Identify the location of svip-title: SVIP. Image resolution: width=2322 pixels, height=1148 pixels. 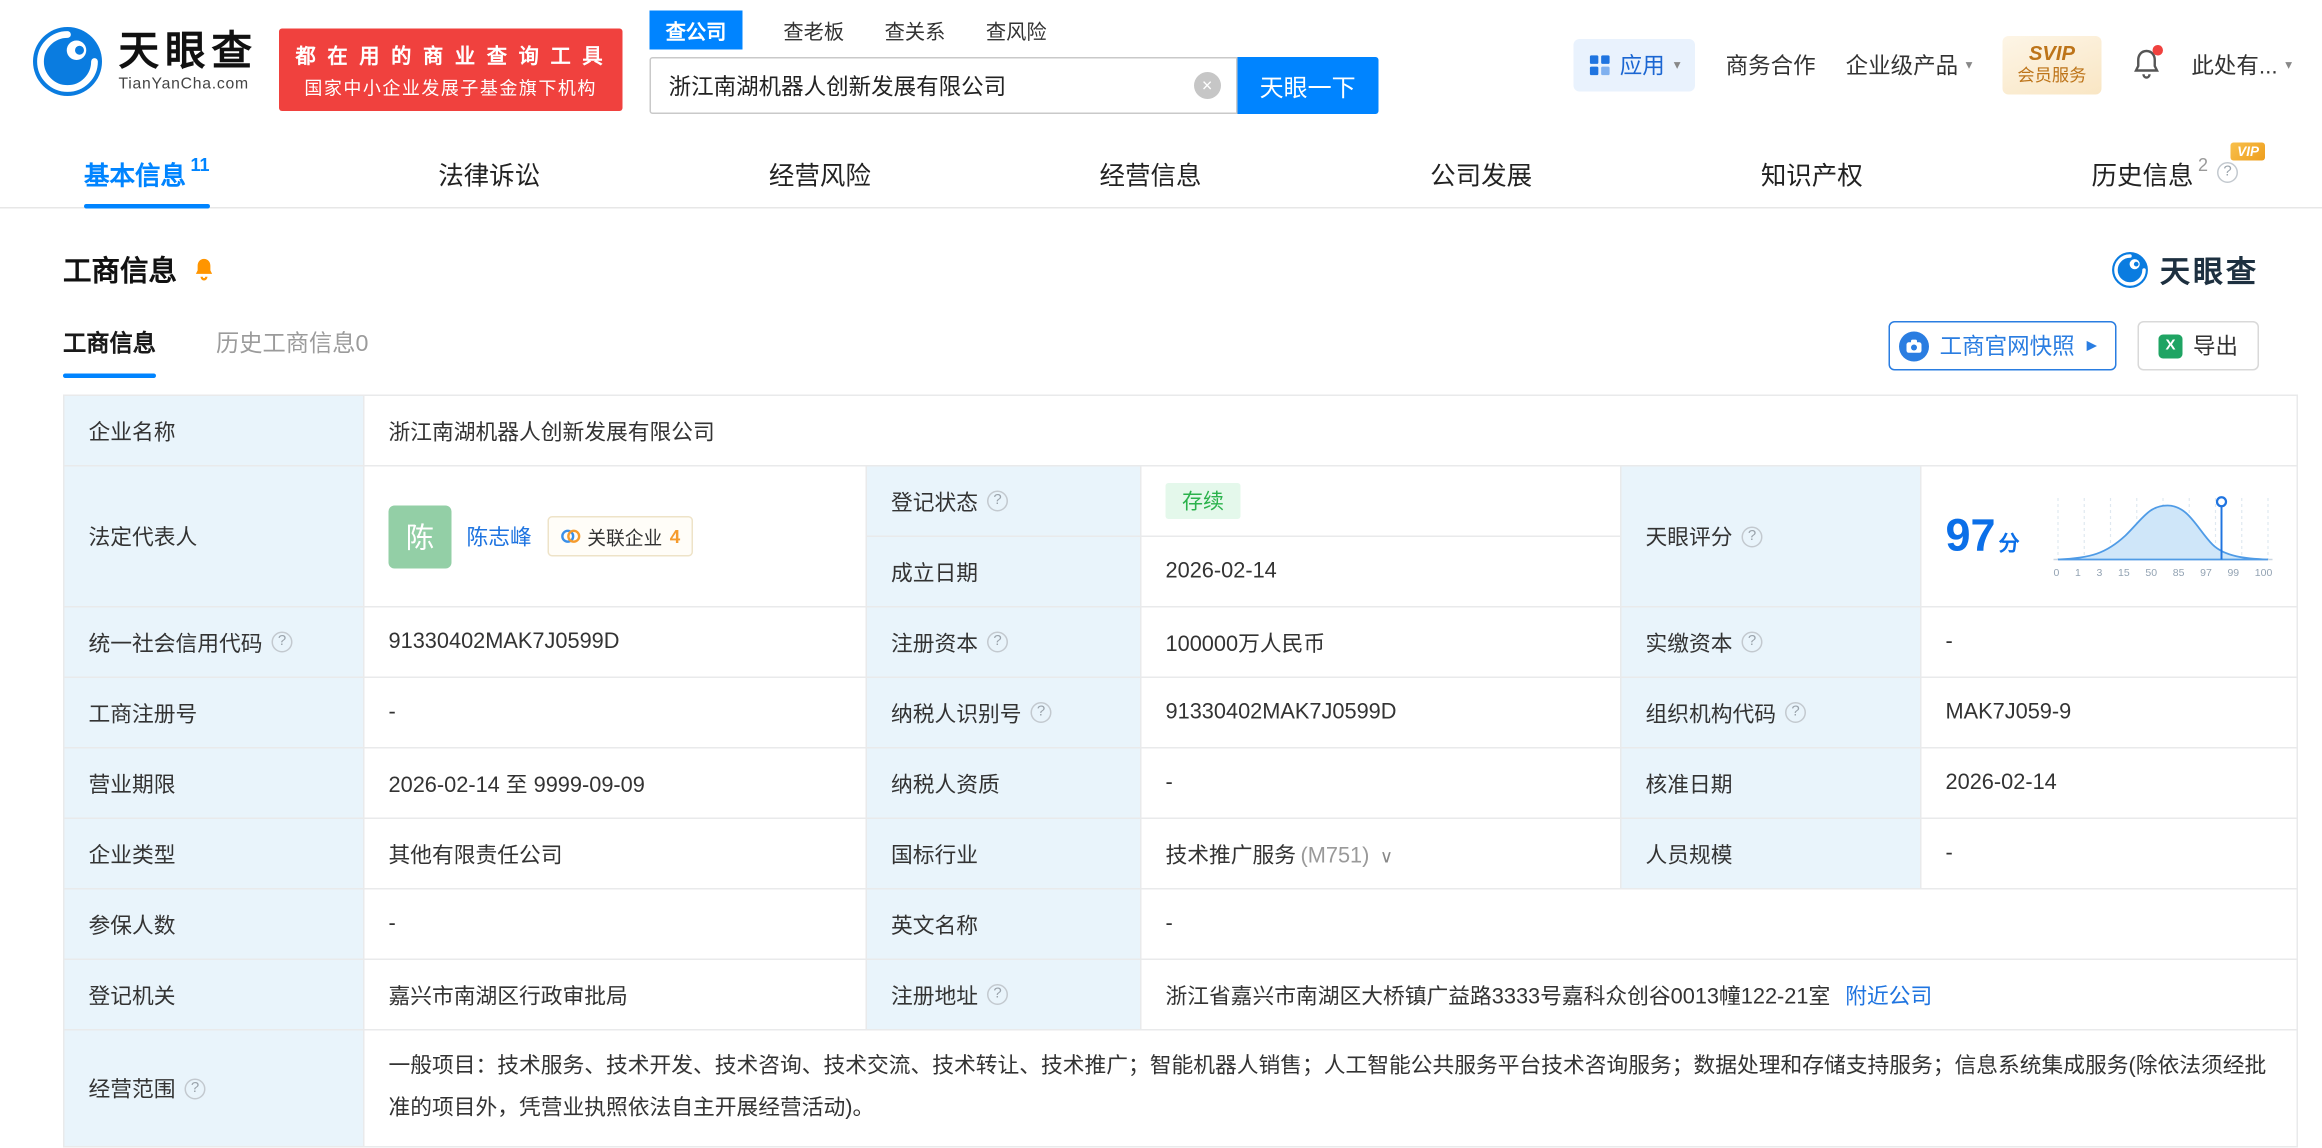
(2051, 53).